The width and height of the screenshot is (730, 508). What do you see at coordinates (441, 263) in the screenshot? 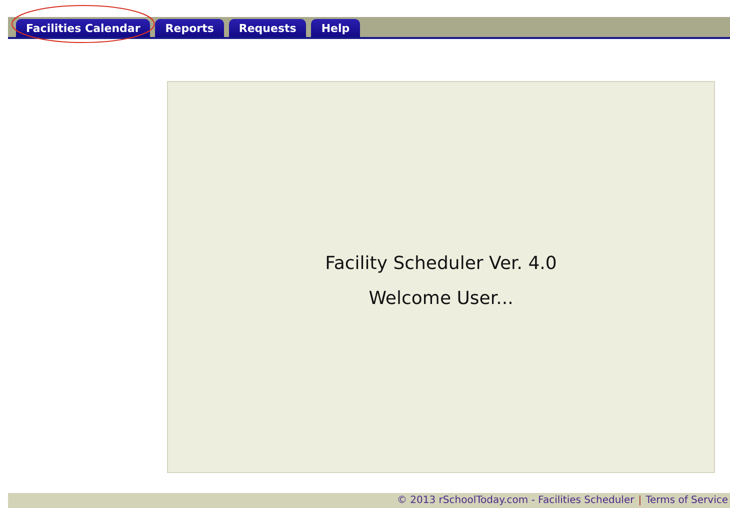
I see `app-title: Facility Scheduler Ver. 4.0` at bounding box center [441, 263].